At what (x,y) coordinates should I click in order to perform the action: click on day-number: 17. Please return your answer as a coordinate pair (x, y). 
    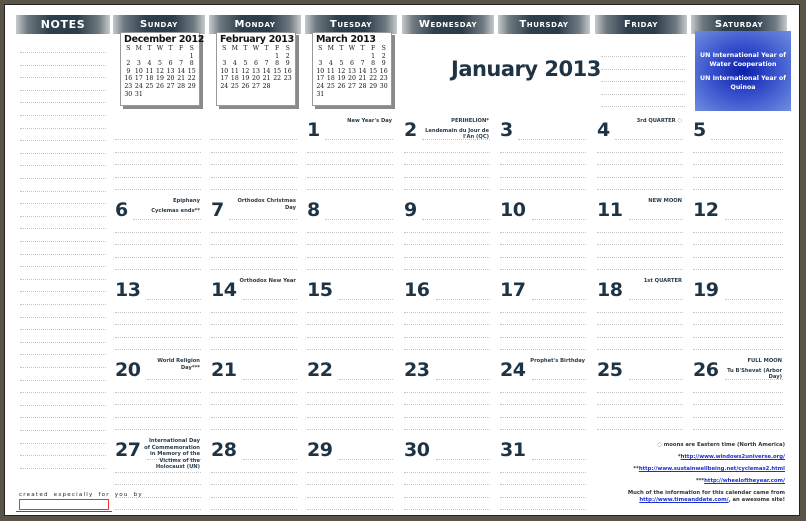
    Looking at the image, I should click on (513, 290).